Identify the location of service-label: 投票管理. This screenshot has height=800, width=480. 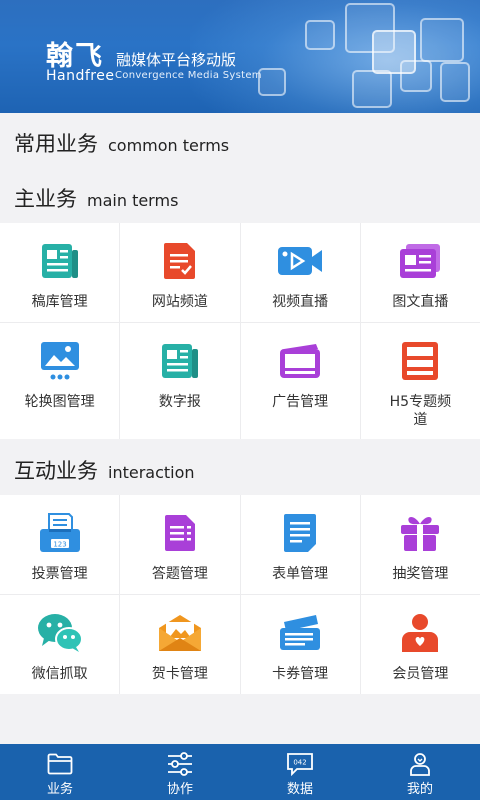
(59, 574).